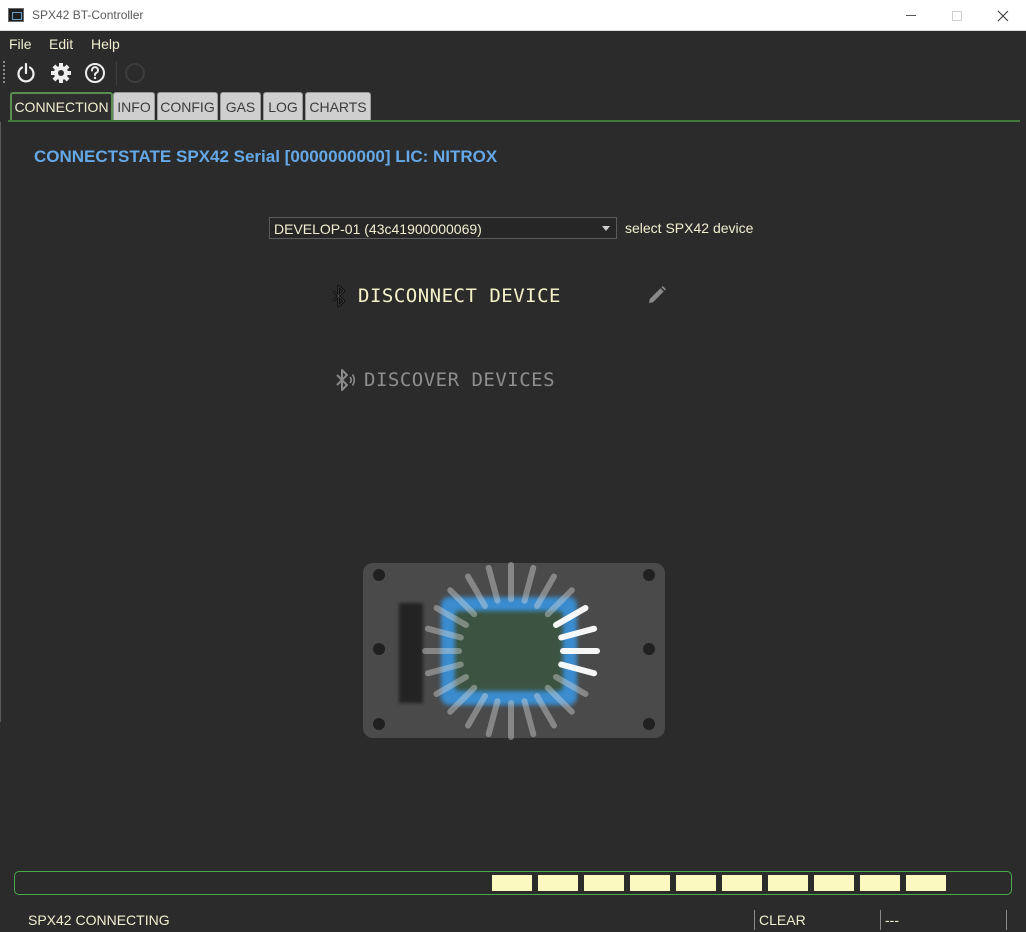  Describe the element at coordinates (187, 106) in the screenshot. I see `tab-config: CONFIG` at that location.